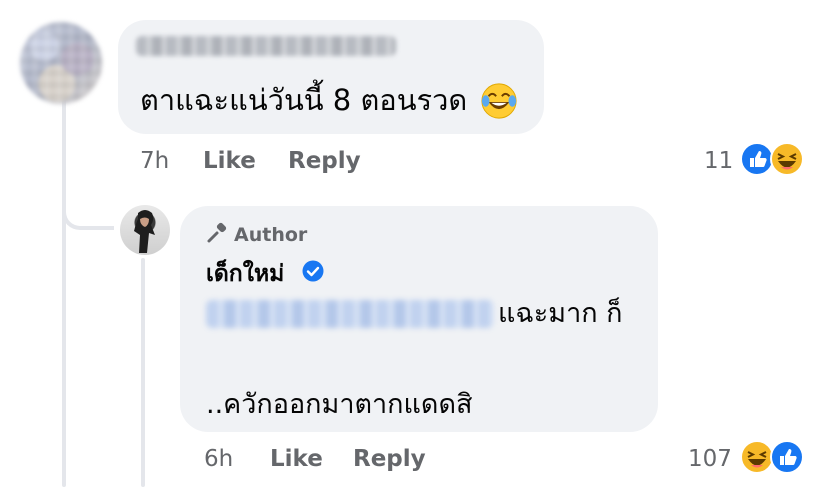 The height and width of the screenshot is (487, 828). What do you see at coordinates (217, 232) in the screenshot?
I see `microphone-icon` at bounding box center [217, 232].